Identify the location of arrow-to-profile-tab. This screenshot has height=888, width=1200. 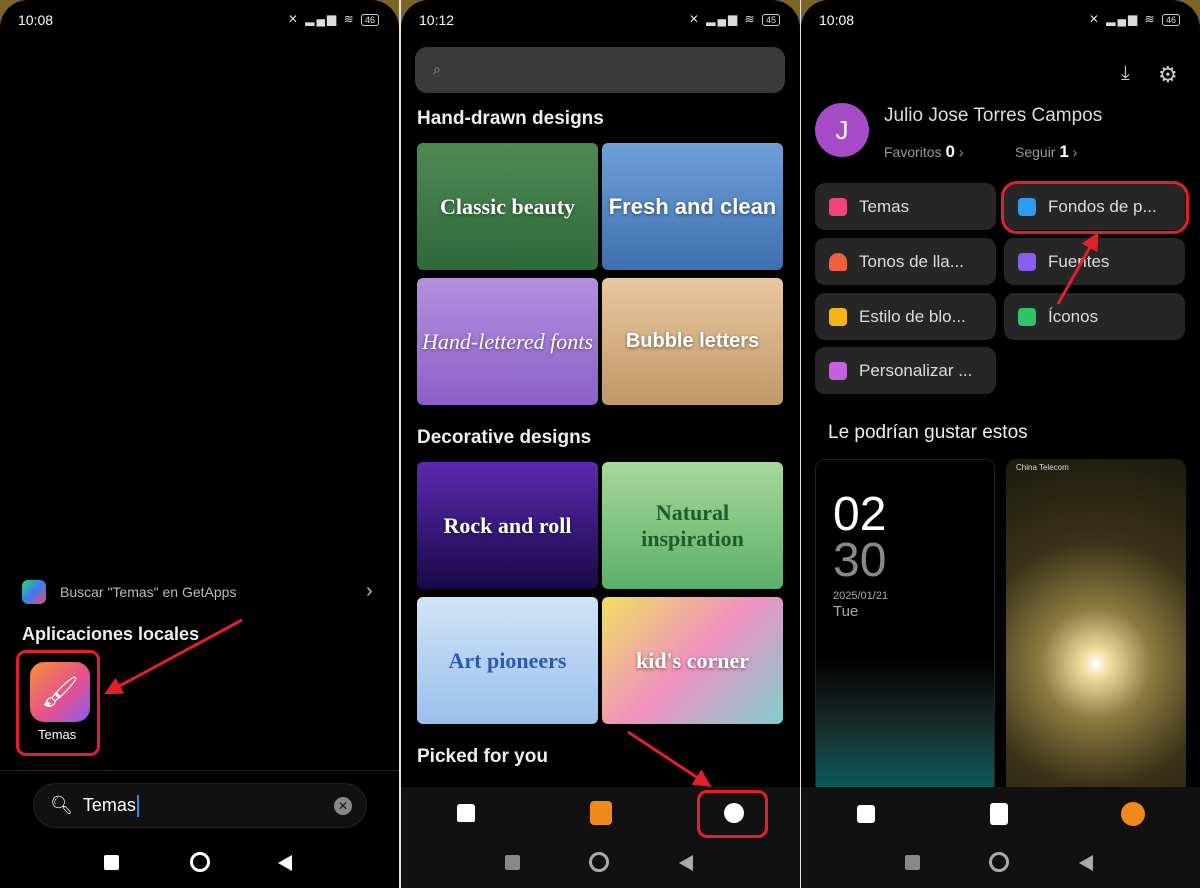
(669, 758).